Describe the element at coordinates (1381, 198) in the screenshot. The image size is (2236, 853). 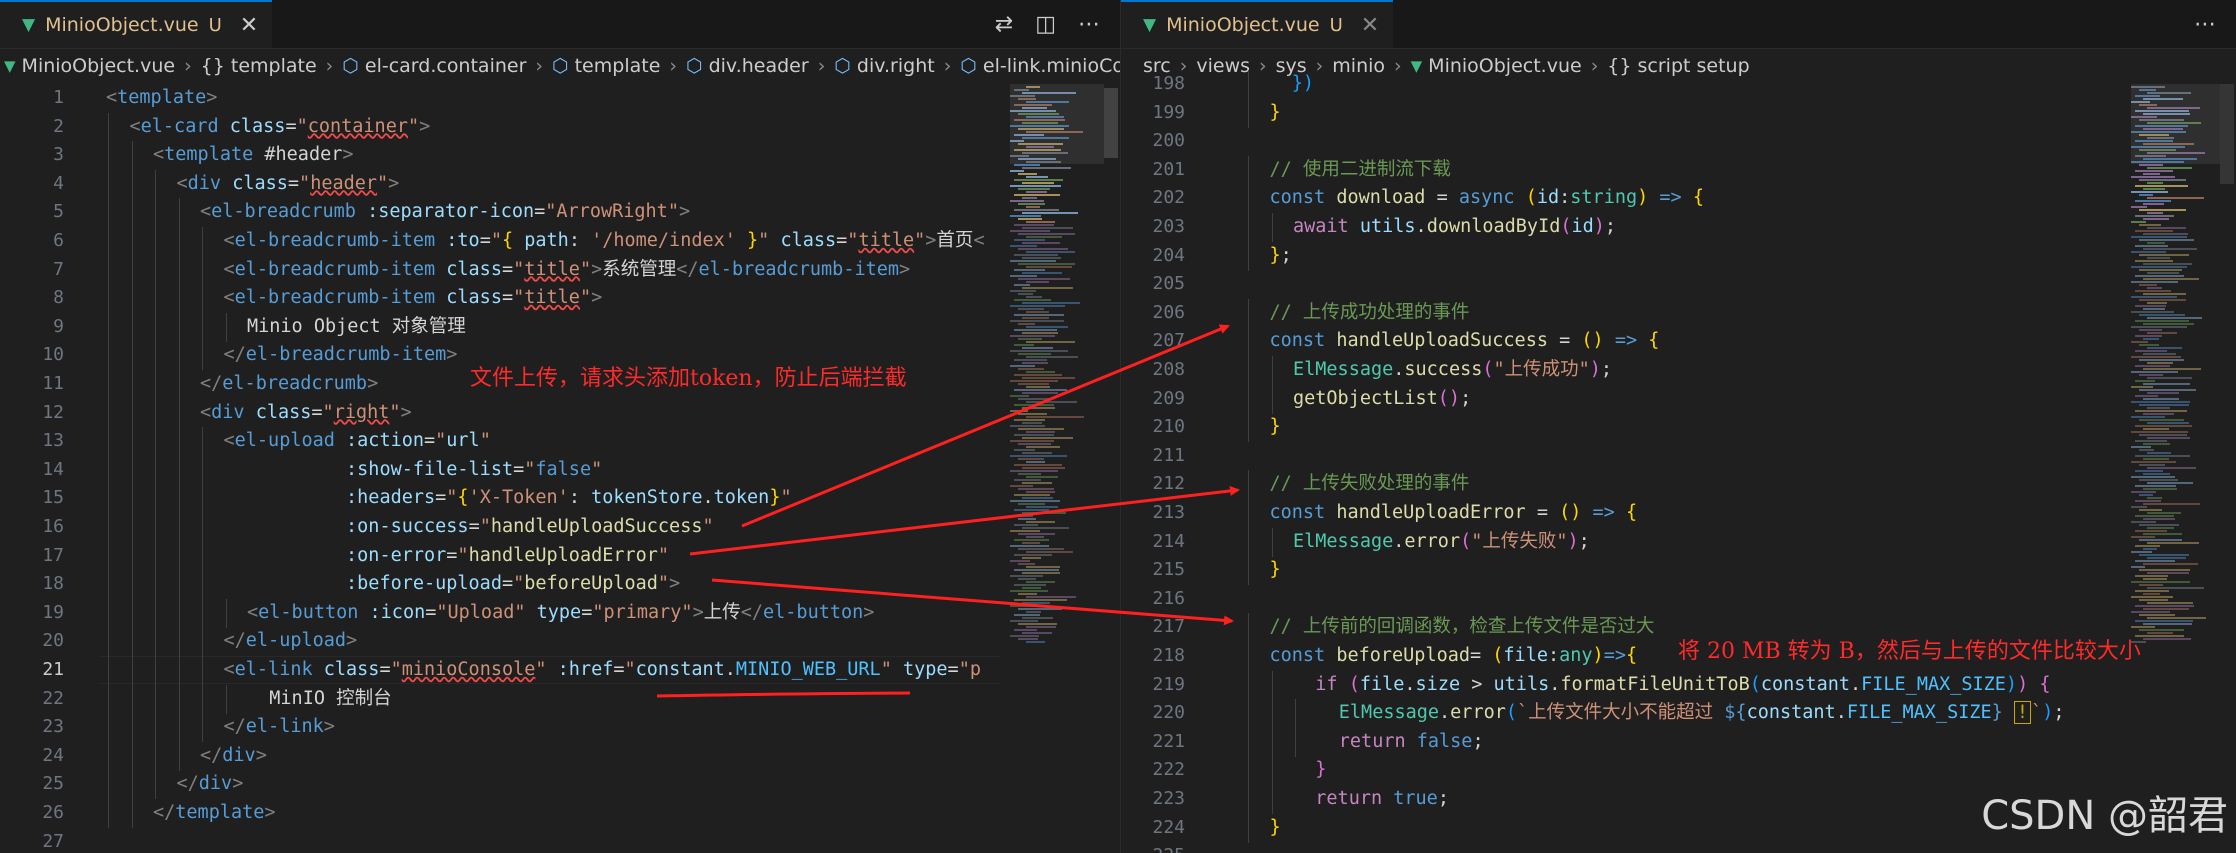
I see `code-token: download` at that location.